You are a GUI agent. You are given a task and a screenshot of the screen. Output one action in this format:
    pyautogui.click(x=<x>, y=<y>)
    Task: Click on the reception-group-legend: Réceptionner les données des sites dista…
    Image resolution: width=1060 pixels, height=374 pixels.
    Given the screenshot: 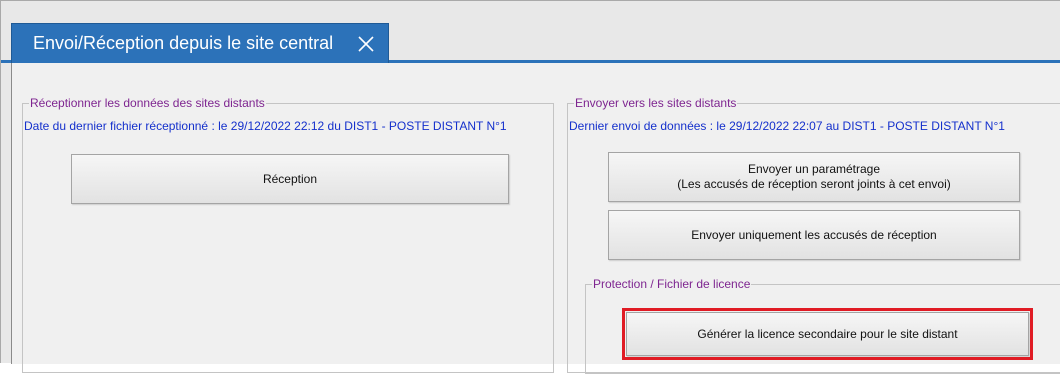 What is the action you would take?
    pyautogui.click(x=147, y=103)
    